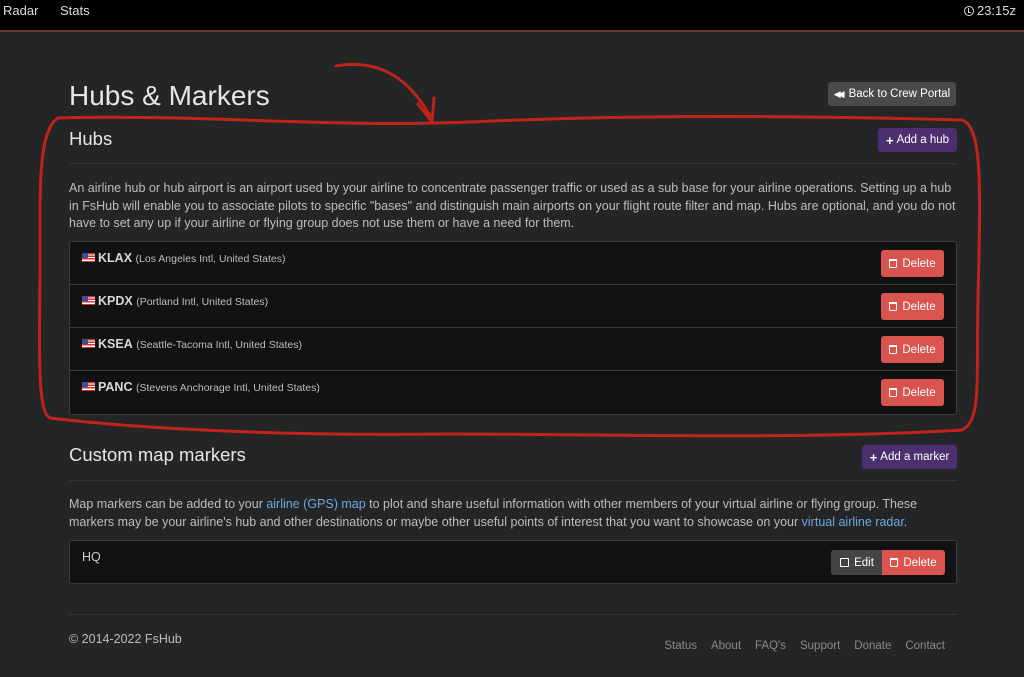 This screenshot has width=1024, height=677. Describe the element at coordinates (513, 614) in the screenshot. I see `footer-divider` at that location.